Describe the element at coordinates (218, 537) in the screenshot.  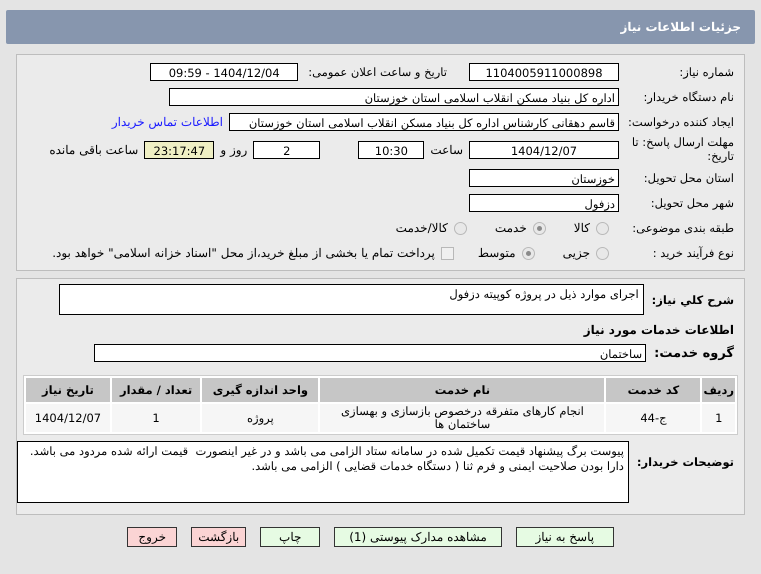
I see `action-button: بازگشت` at that location.